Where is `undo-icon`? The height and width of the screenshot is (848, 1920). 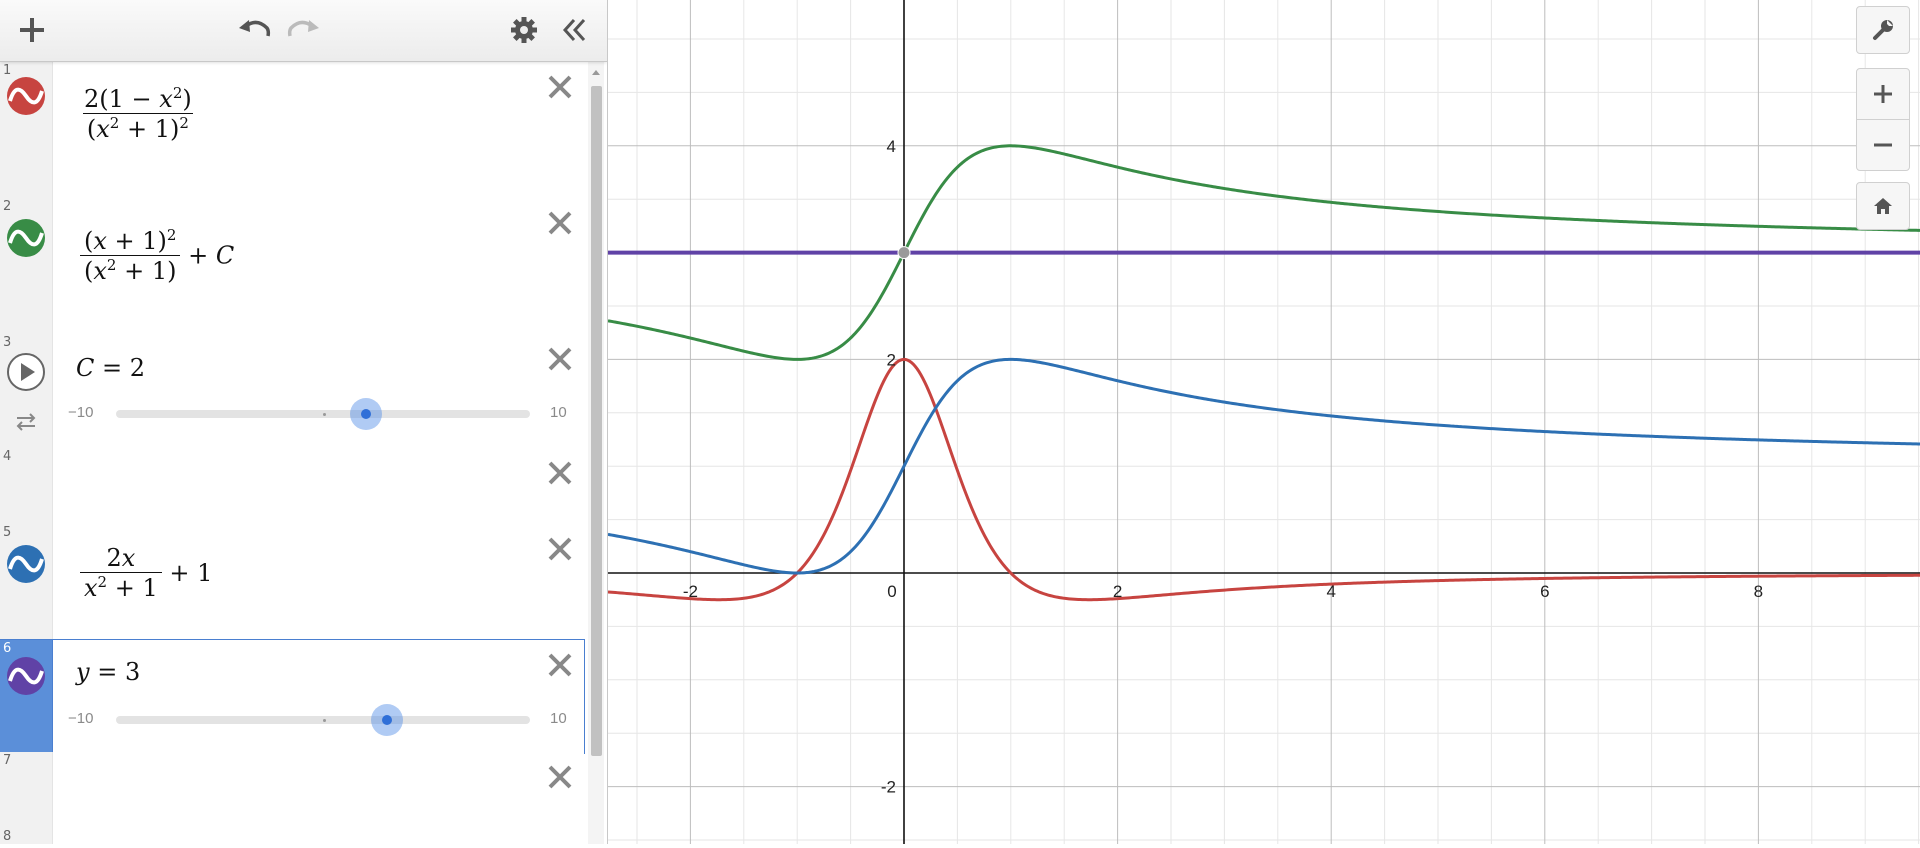
undo-icon is located at coordinates (255, 28).